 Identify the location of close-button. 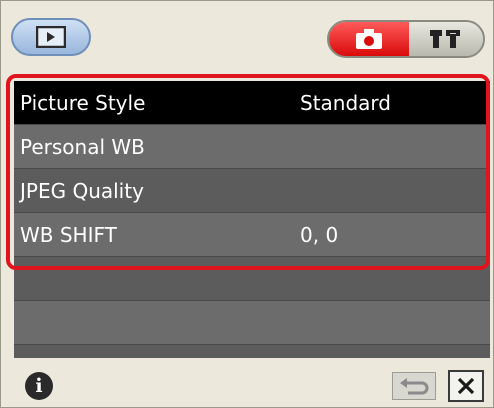
(466, 386).